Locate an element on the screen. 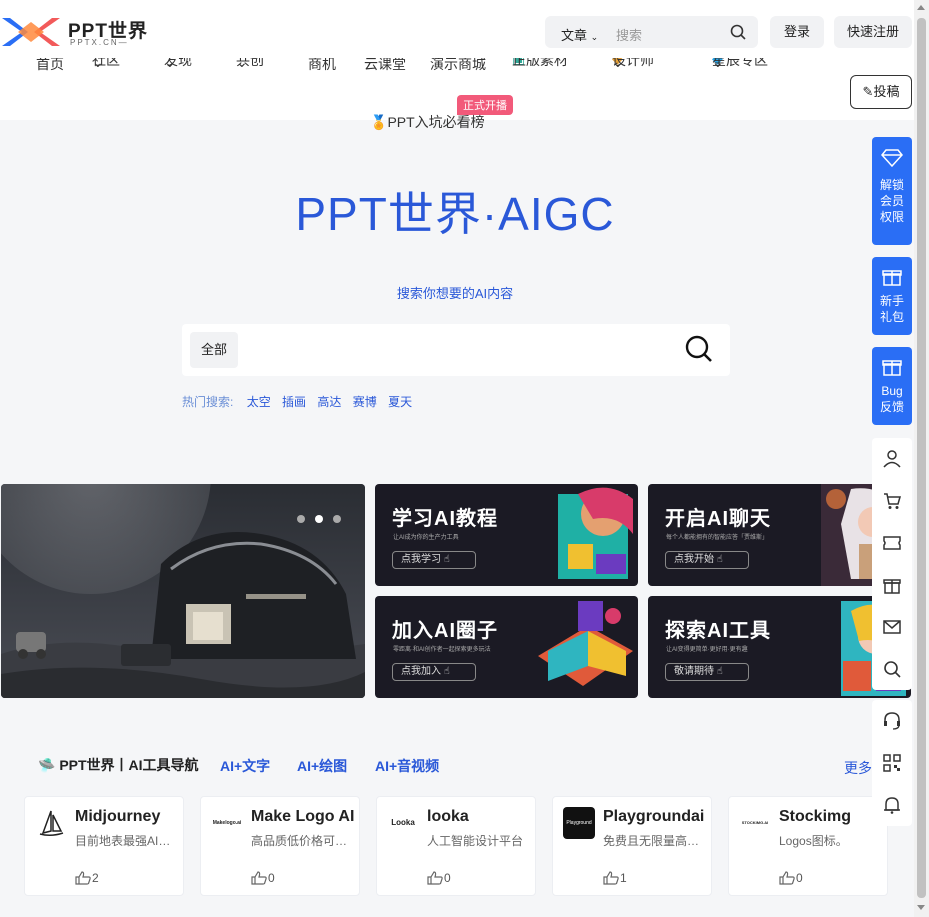 The height and width of the screenshot is (917, 929). sidebar-search-button is located at coordinates (892, 669).